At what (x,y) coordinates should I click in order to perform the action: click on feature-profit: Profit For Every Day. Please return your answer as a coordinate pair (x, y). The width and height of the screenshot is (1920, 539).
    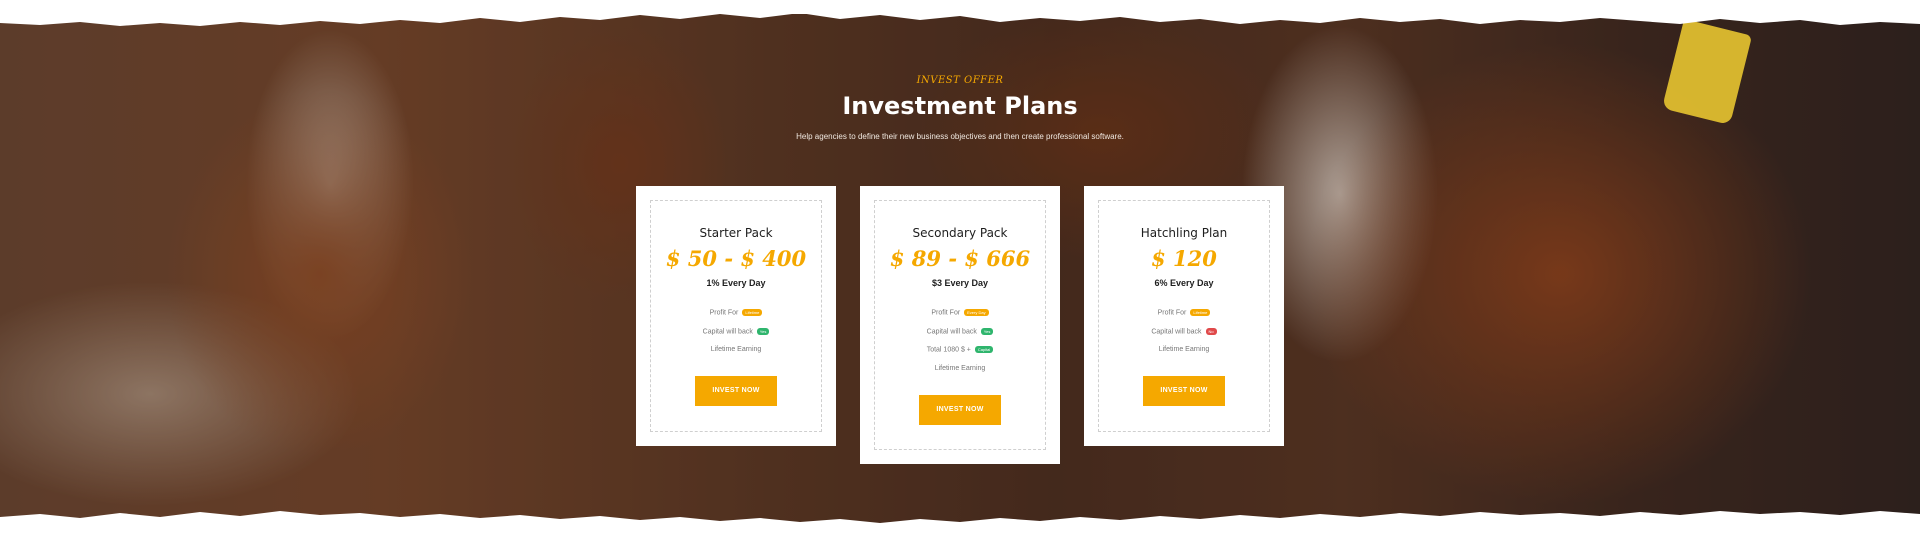
    Looking at the image, I should click on (960, 312).